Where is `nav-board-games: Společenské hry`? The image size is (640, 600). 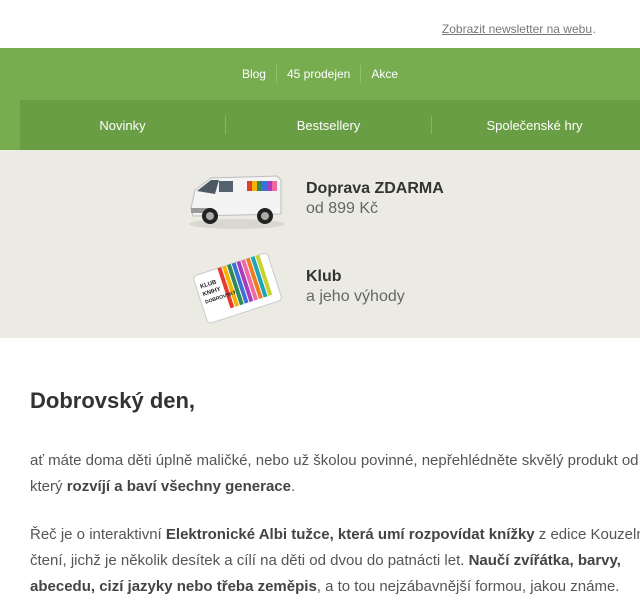 nav-board-games: Společenské hry is located at coordinates (534, 125).